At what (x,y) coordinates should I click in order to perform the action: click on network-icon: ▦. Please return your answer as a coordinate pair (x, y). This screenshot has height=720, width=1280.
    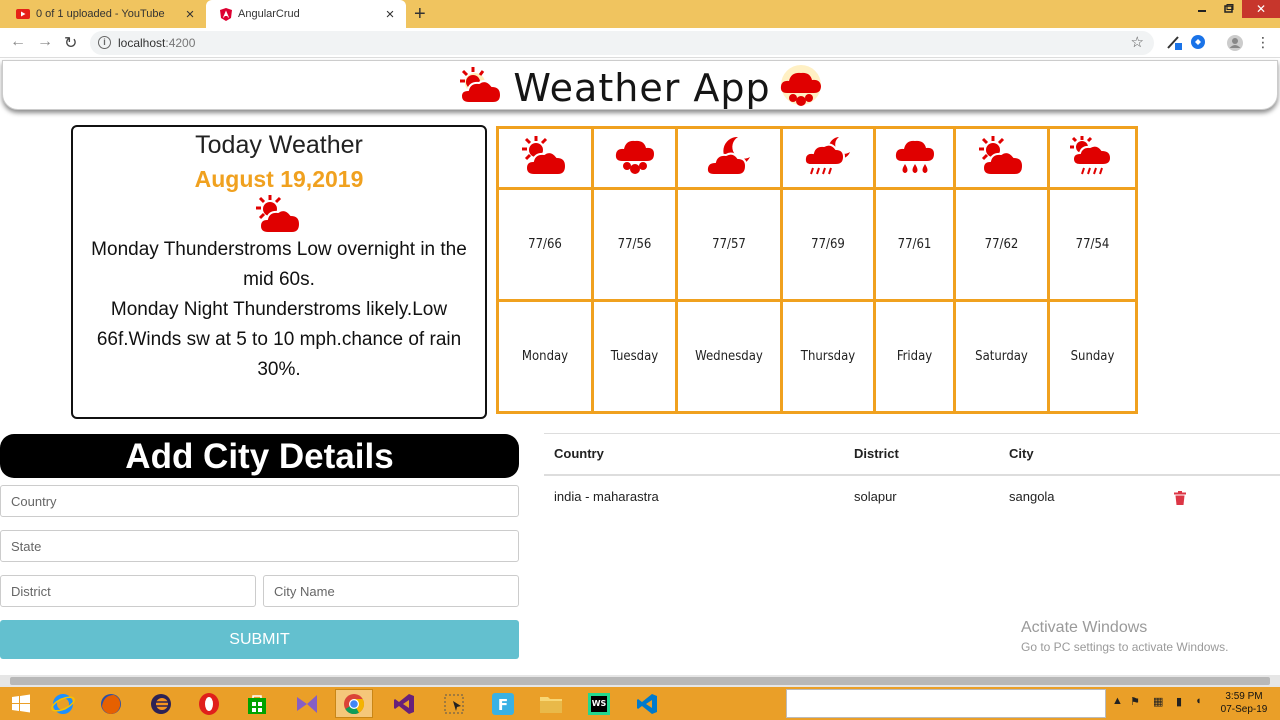
    Looking at the image, I should click on (1158, 701).